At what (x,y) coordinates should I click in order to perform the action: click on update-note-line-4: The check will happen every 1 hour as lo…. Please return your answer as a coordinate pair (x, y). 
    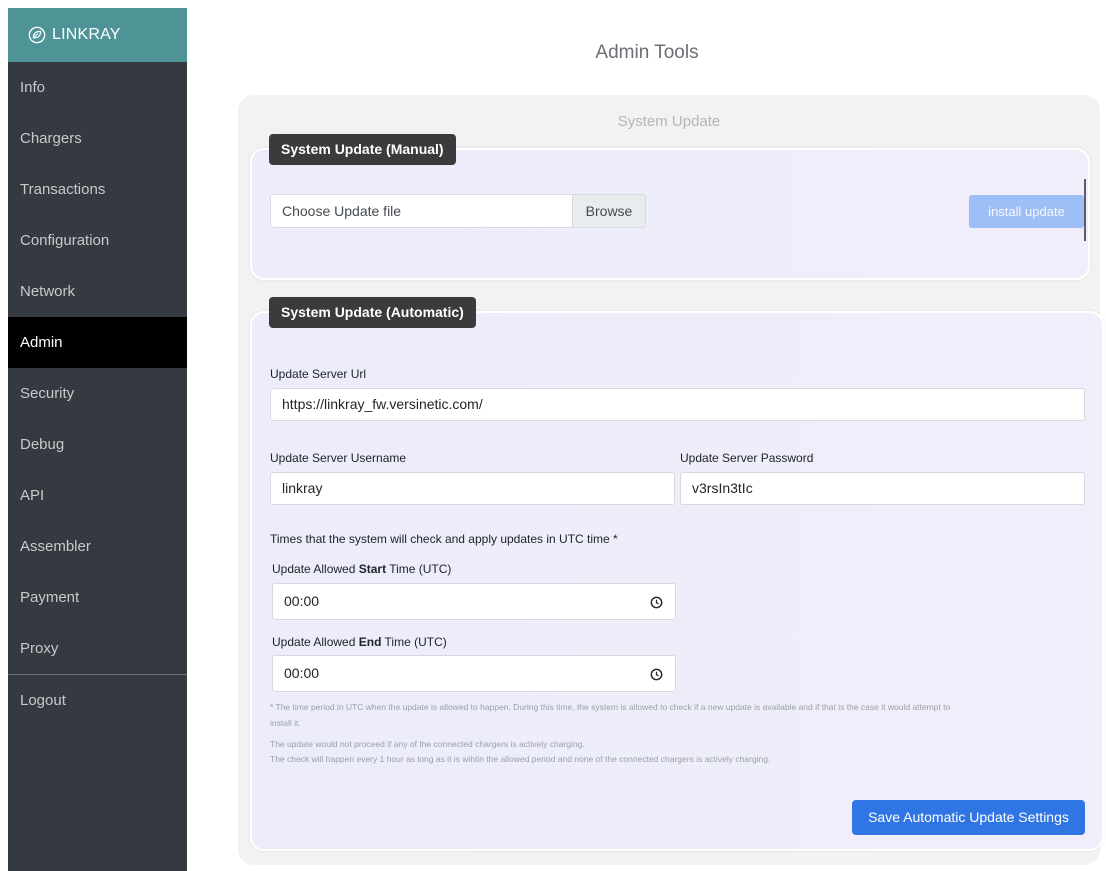
    Looking at the image, I should click on (520, 759).